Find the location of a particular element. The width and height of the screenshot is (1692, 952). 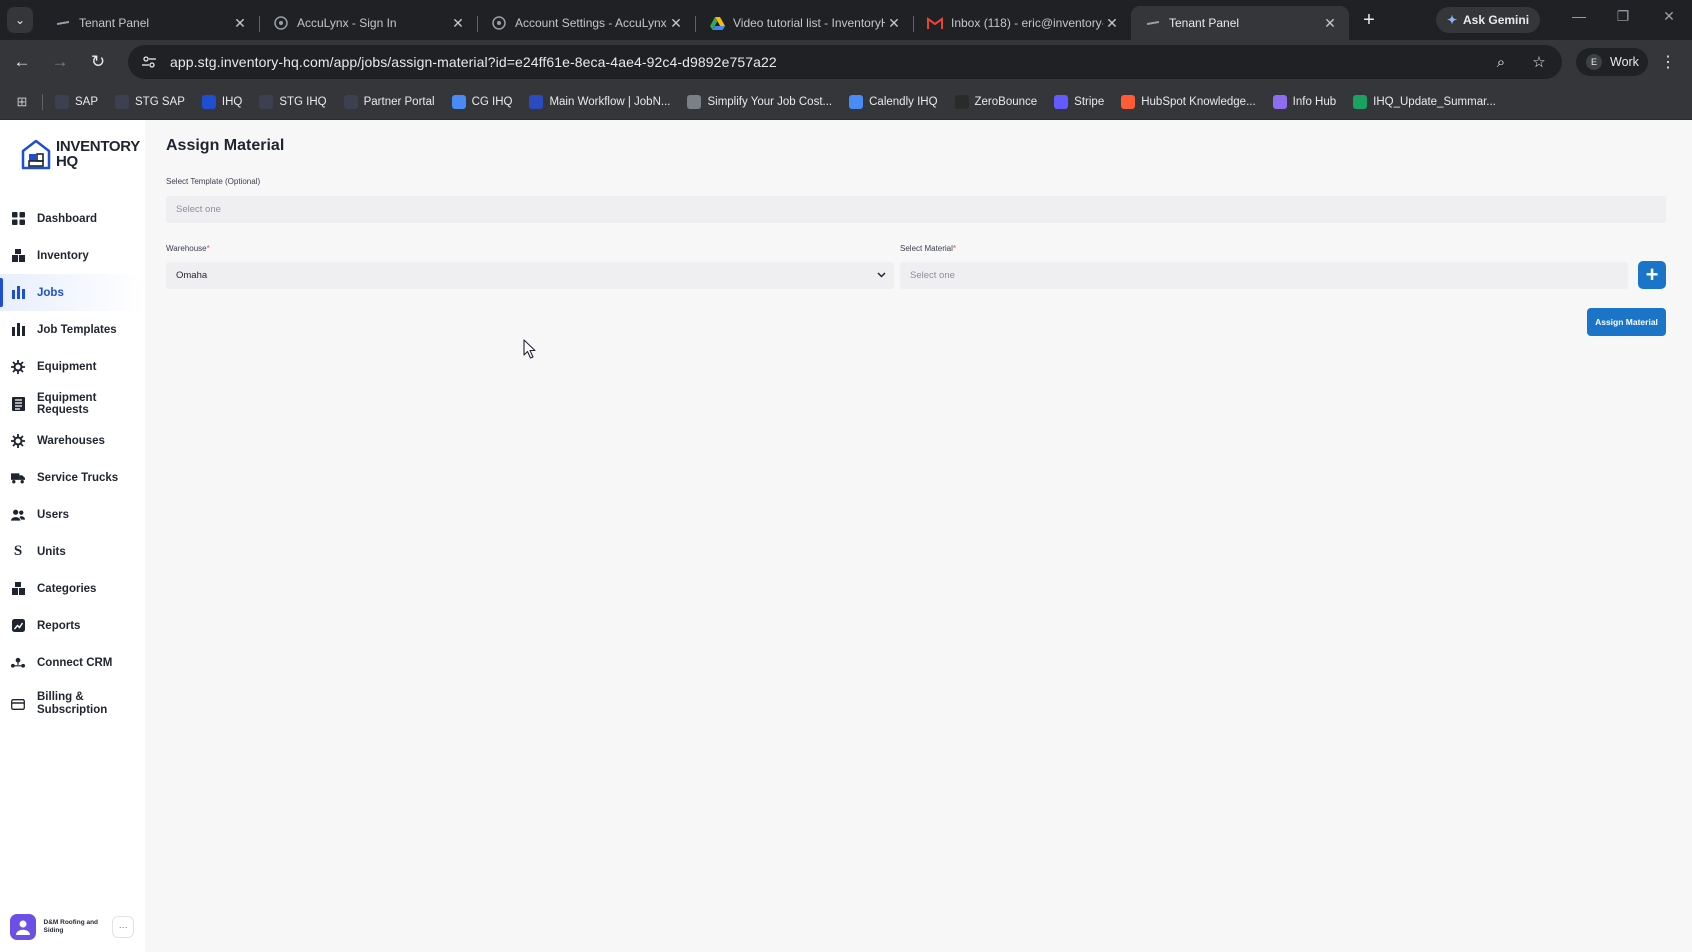

logo-line-1: INVENTORY is located at coordinates (98, 146).